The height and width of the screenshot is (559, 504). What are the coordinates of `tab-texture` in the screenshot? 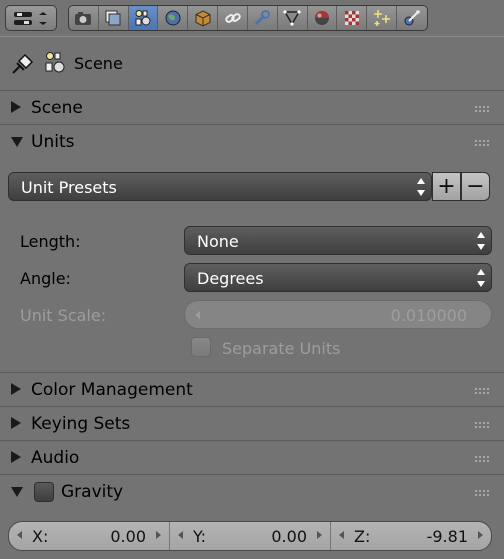 It's located at (352, 18).